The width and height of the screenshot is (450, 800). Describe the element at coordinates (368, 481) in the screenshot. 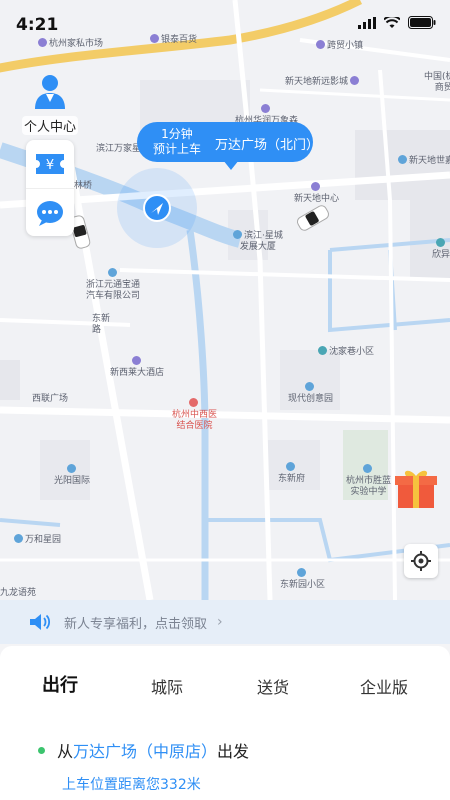

I see `poi-school: 杭州市胜蓝 实验中学` at that location.